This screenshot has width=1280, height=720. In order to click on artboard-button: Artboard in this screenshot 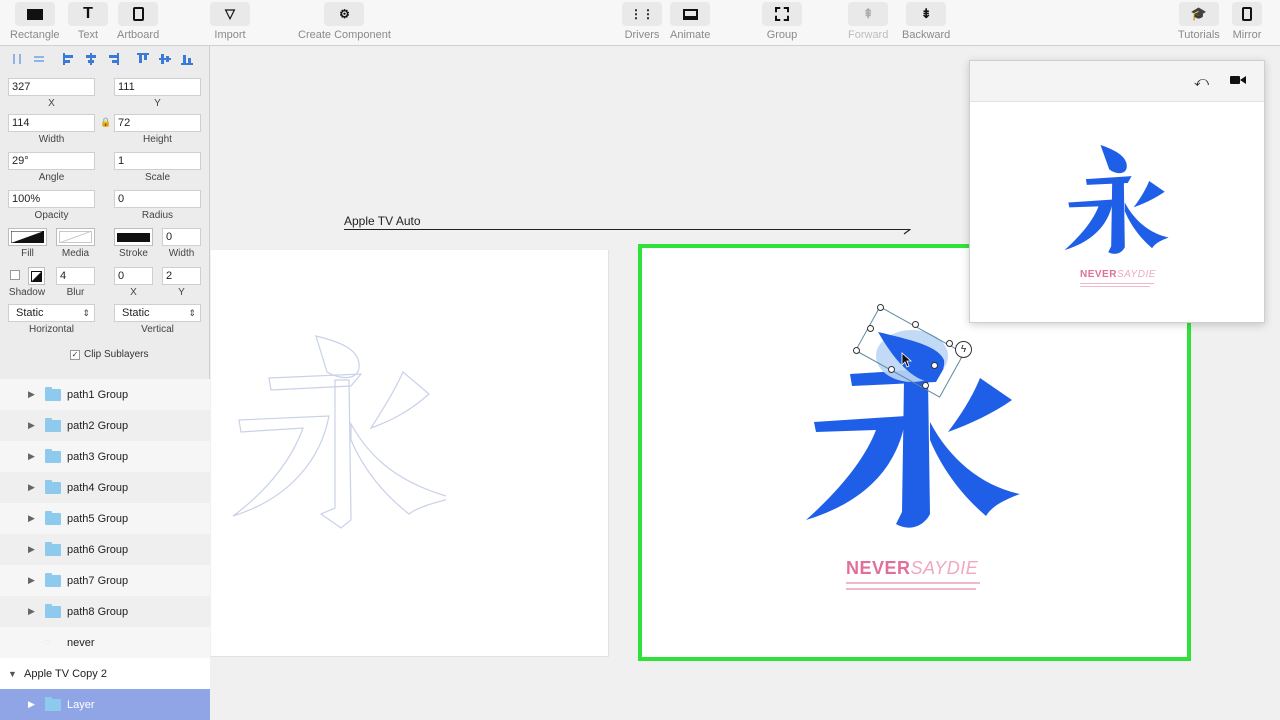, I will do `click(138, 21)`.